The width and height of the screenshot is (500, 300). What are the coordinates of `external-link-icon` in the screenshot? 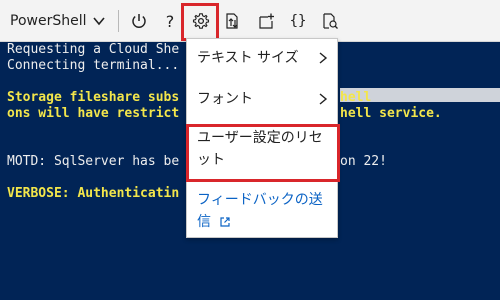 It's located at (225, 222).